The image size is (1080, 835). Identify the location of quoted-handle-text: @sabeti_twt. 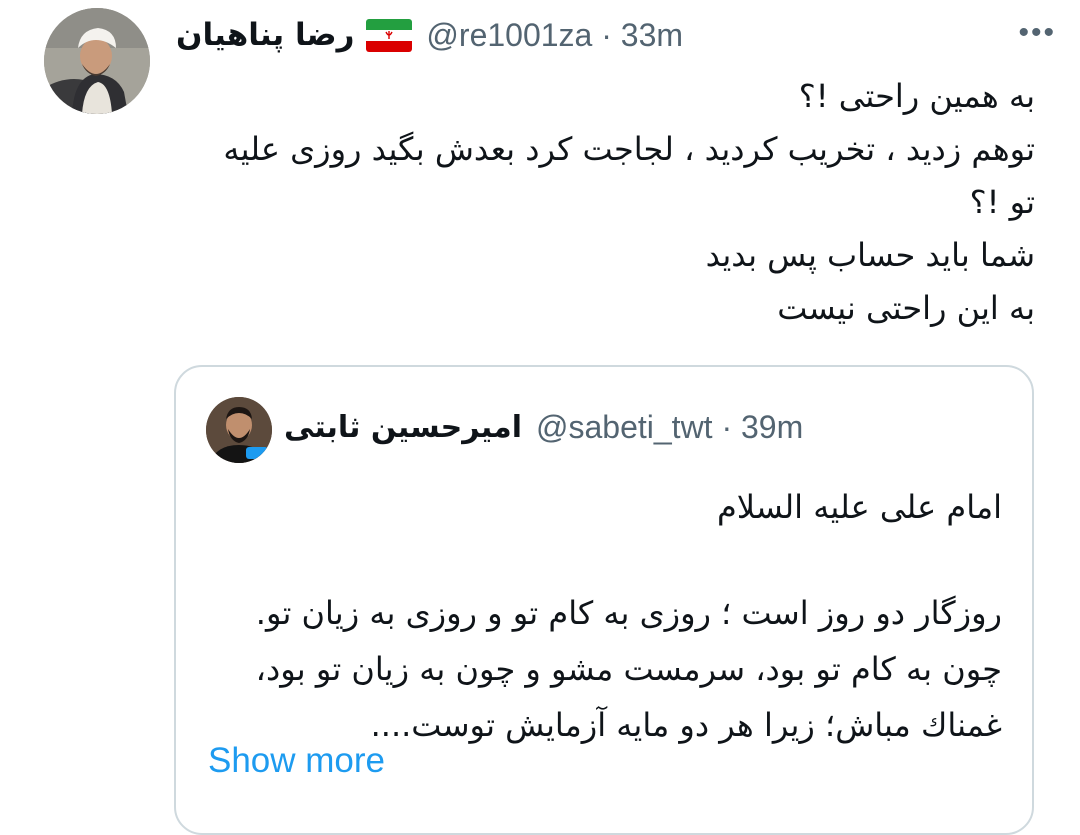
(624, 427).